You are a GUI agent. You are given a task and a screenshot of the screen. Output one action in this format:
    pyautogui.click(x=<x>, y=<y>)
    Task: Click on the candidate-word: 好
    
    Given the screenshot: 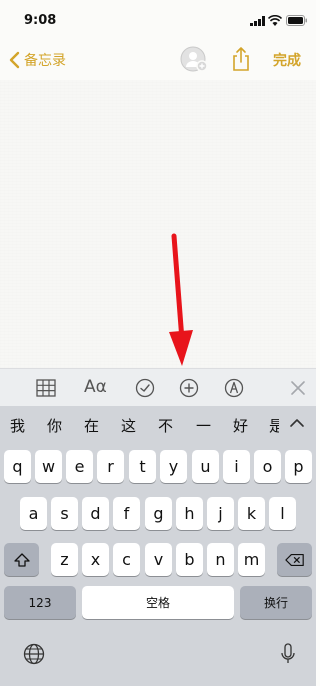 What is the action you would take?
    pyautogui.click(x=240, y=425)
    